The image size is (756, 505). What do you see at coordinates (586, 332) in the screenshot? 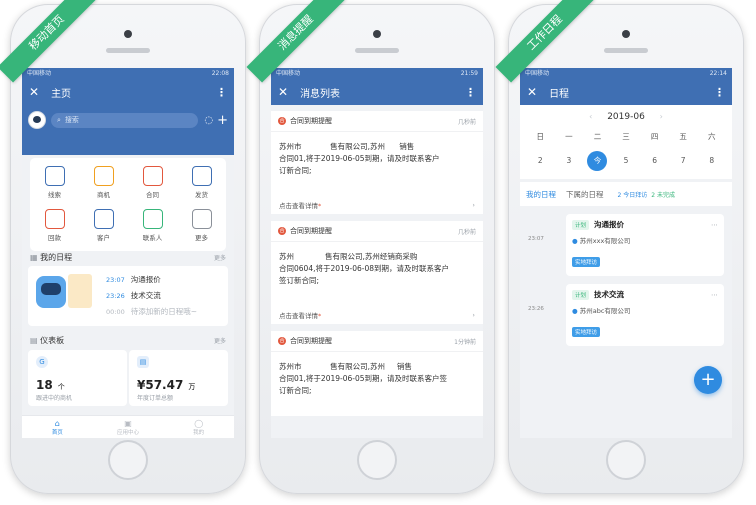
I see `event-type-tag: 实地拜访` at bounding box center [586, 332].